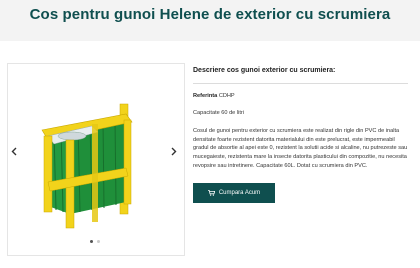  I want to click on product-image, so click(87, 166).